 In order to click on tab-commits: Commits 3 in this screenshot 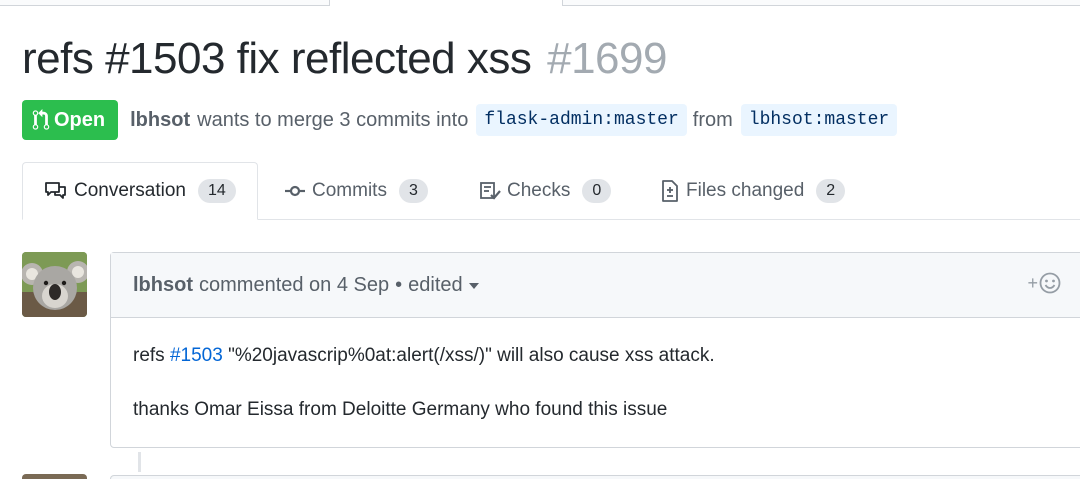, I will do `click(356, 191)`.